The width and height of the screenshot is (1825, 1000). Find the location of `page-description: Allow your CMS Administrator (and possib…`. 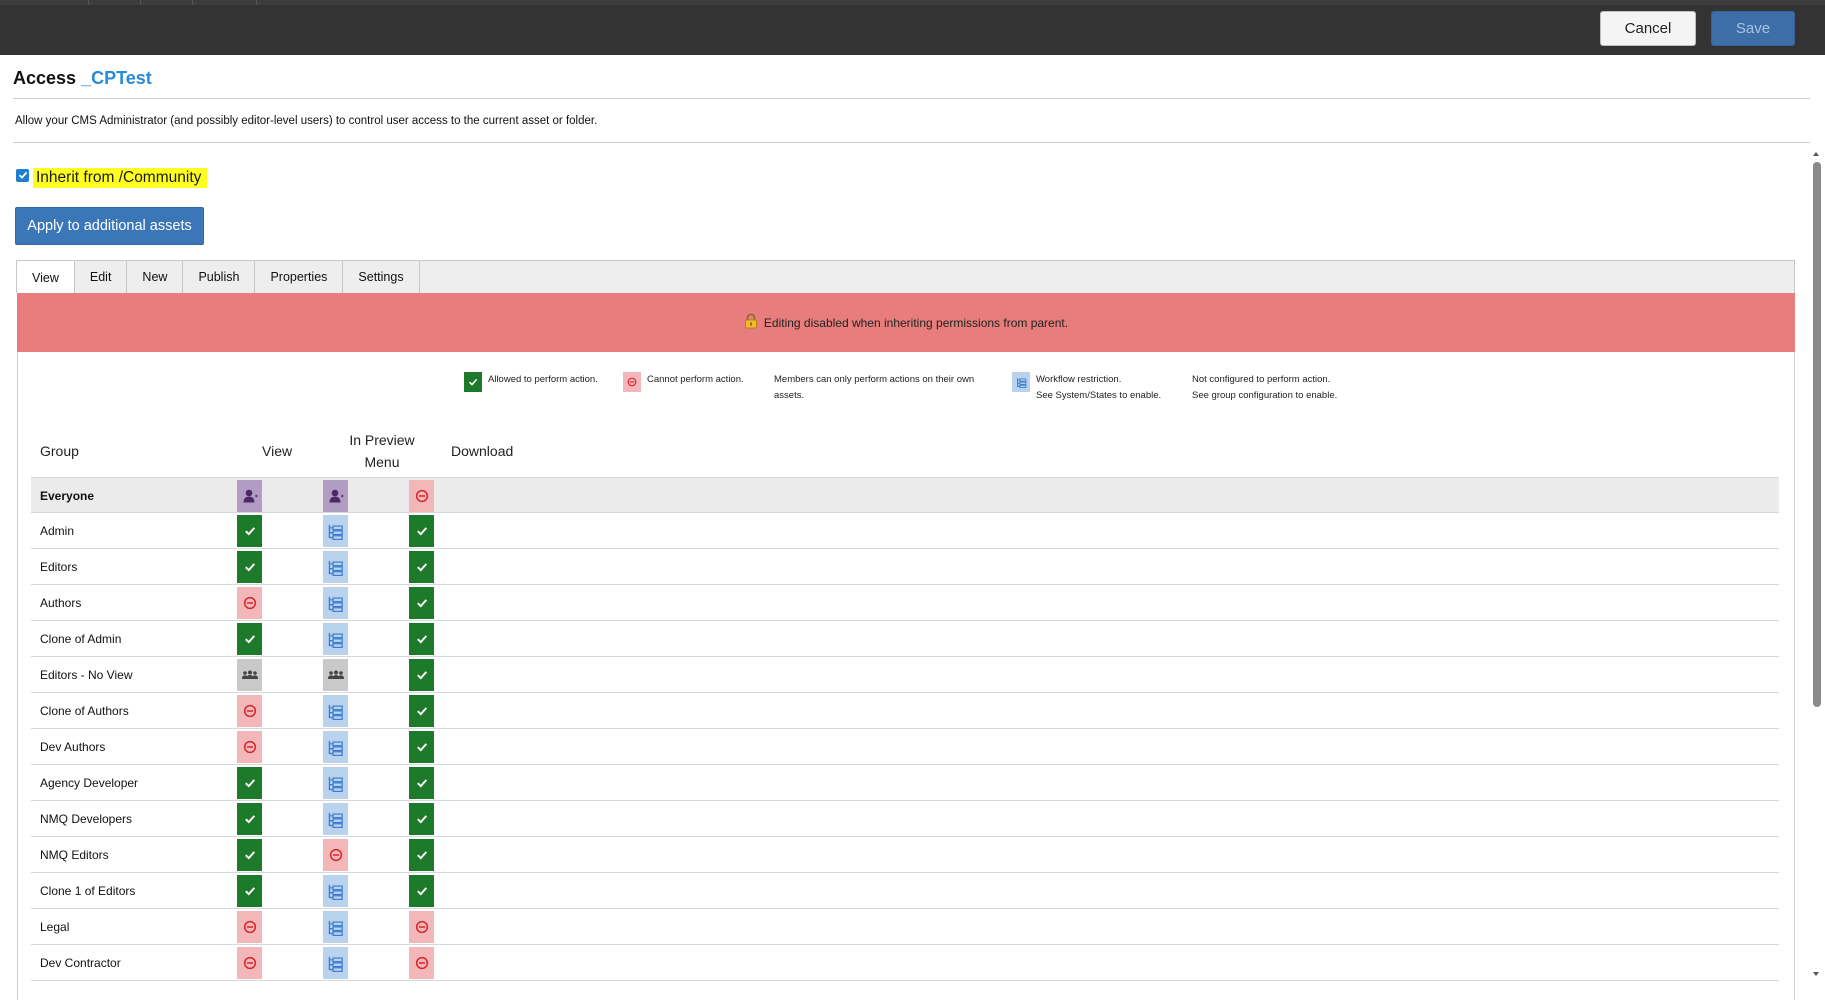

page-description: Allow your CMS Administrator (and possib… is located at coordinates (306, 121).